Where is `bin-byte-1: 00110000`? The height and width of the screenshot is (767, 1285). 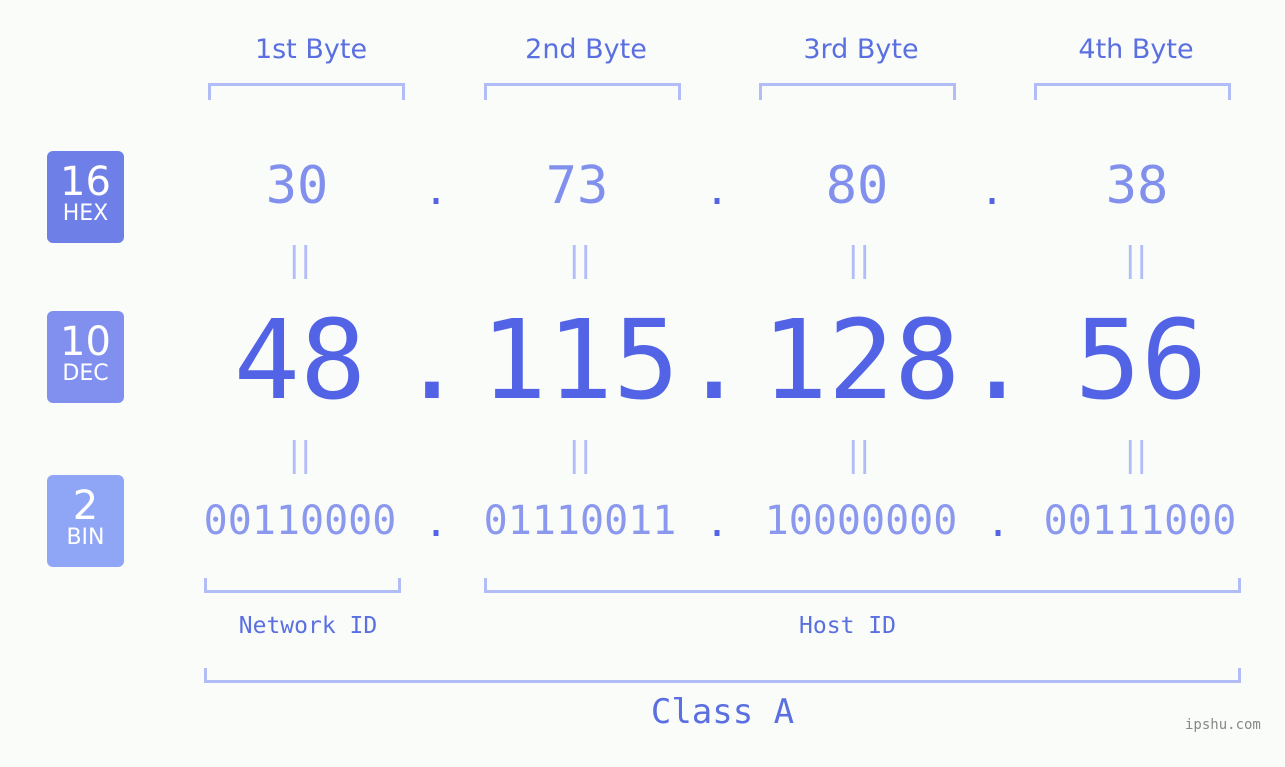 bin-byte-1: 00110000 is located at coordinates (300, 521).